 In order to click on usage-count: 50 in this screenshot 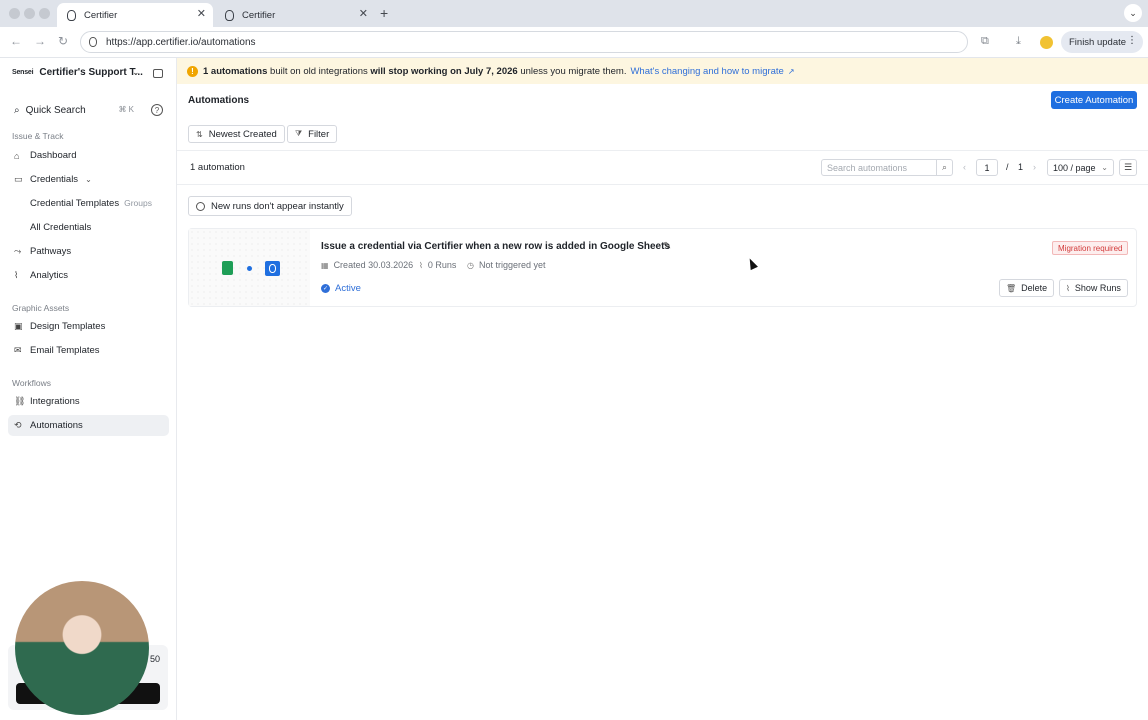, I will do `click(154, 659)`.